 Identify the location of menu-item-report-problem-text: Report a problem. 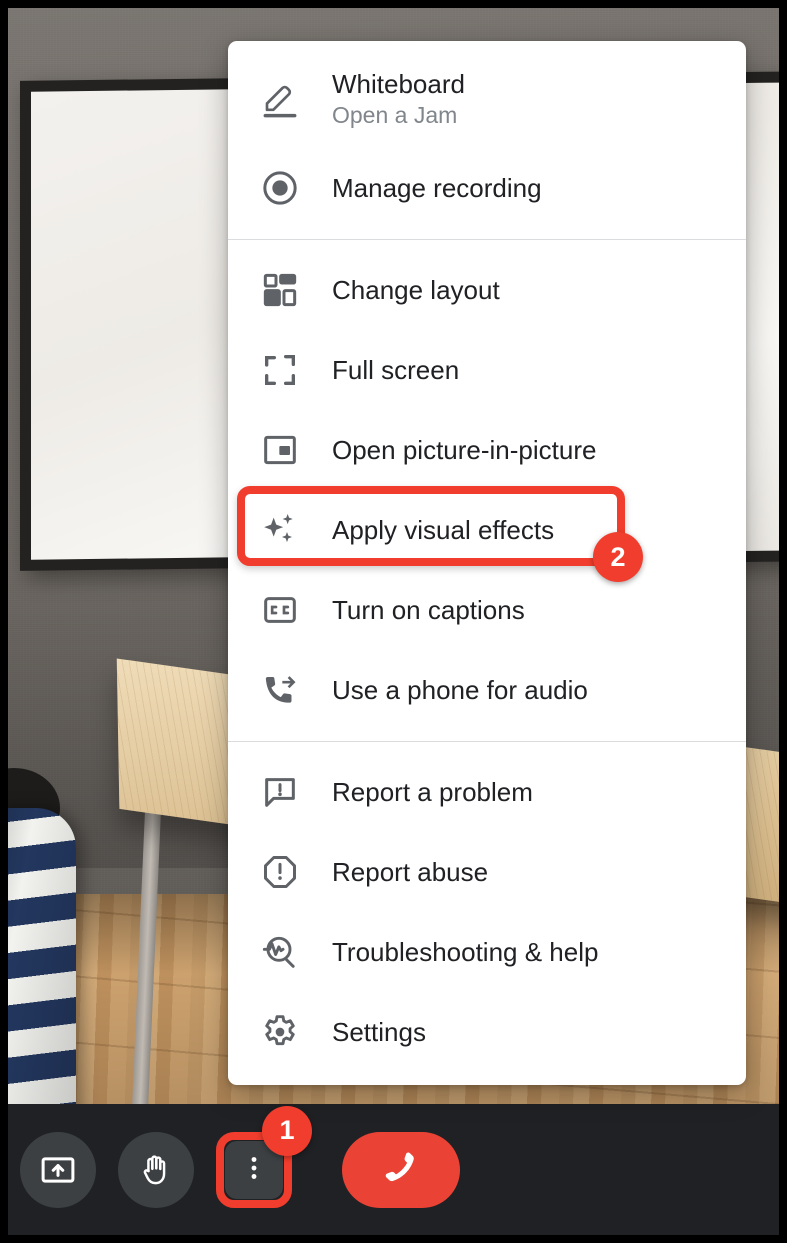
(432, 792).